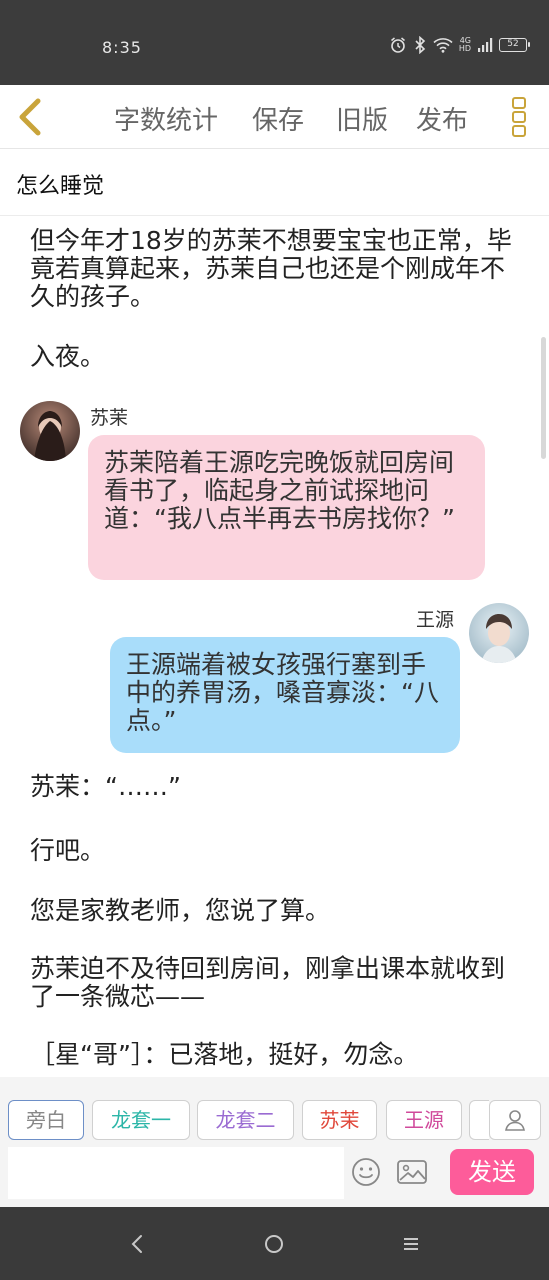  What do you see at coordinates (268, 982) in the screenshot?
I see `paragraph: 苏茉迫不及待回到房间，刚拿出课本就收到了一条微芯——` at bounding box center [268, 982].